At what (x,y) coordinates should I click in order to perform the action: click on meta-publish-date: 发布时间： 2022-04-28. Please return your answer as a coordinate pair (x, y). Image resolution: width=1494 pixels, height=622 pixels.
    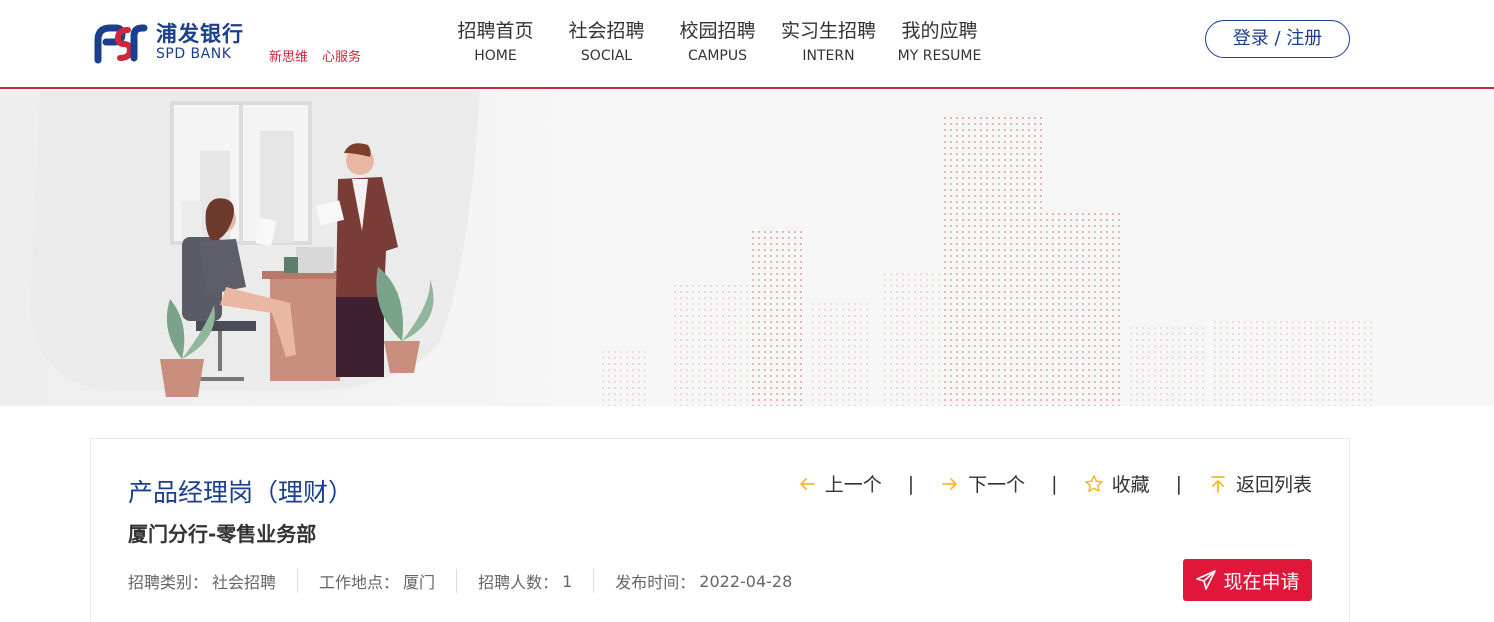
    Looking at the image, I should click on (703, 581).